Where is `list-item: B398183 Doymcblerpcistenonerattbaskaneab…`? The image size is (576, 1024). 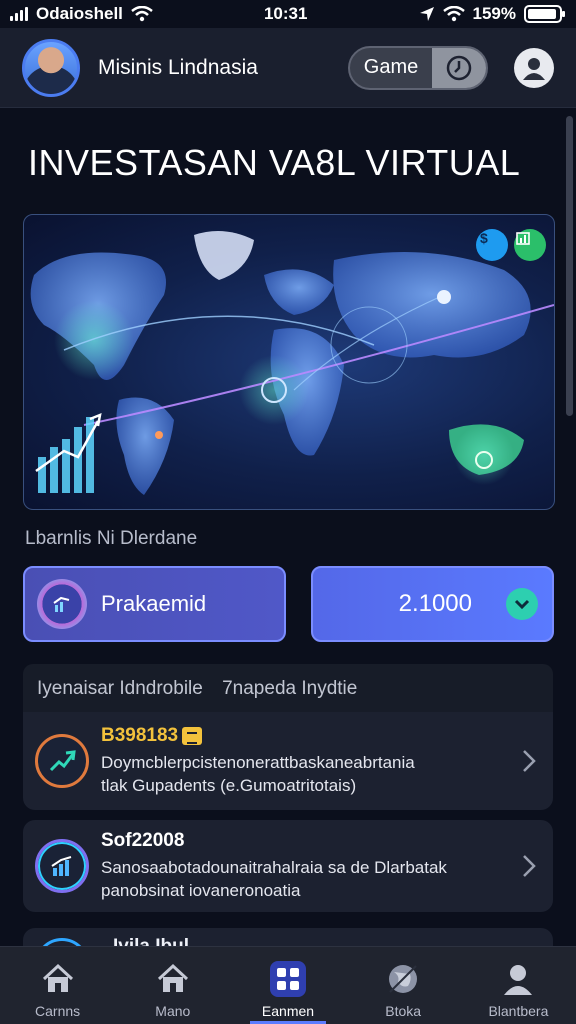
list-item: B398183 Doymcblerpcistenonerattbaskaneab… is located at coordinates (288, 761).